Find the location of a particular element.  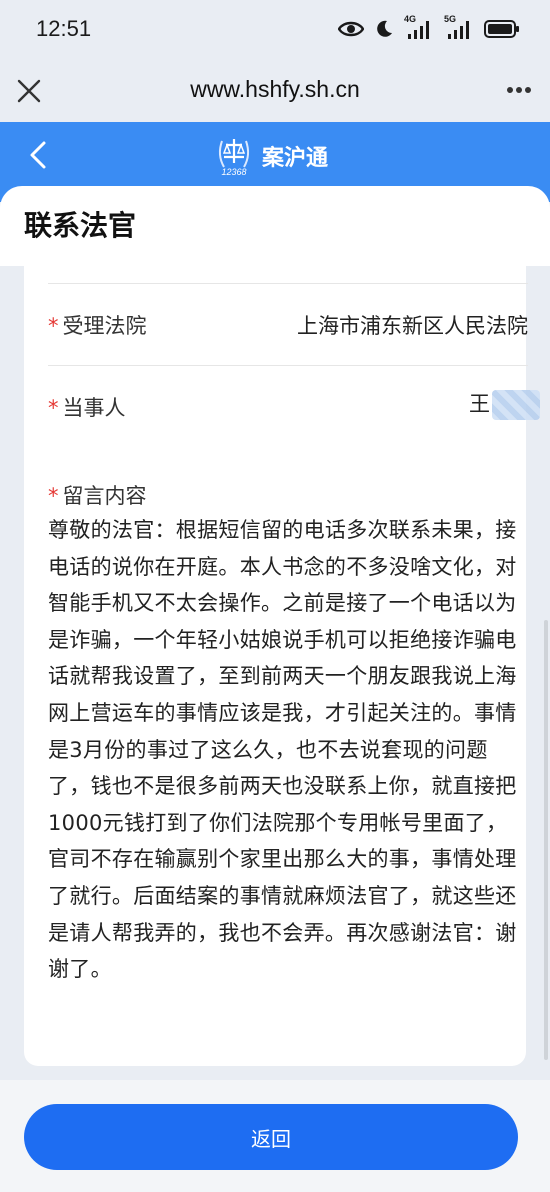

party-label-text: 当事人 is located at coordinates (94, 408).